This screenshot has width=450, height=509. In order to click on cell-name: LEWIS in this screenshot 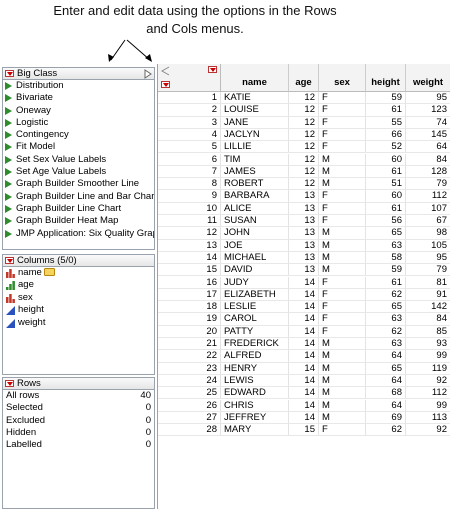, I will do `click(255, 381)`.